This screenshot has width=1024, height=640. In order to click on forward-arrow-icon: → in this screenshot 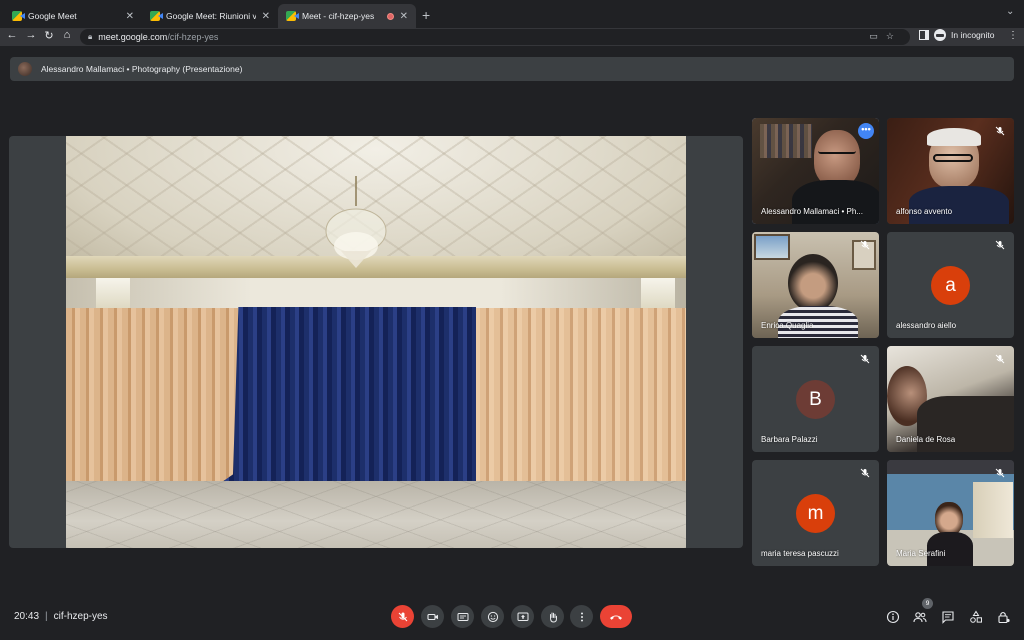, I will do `click(31, 35)`.